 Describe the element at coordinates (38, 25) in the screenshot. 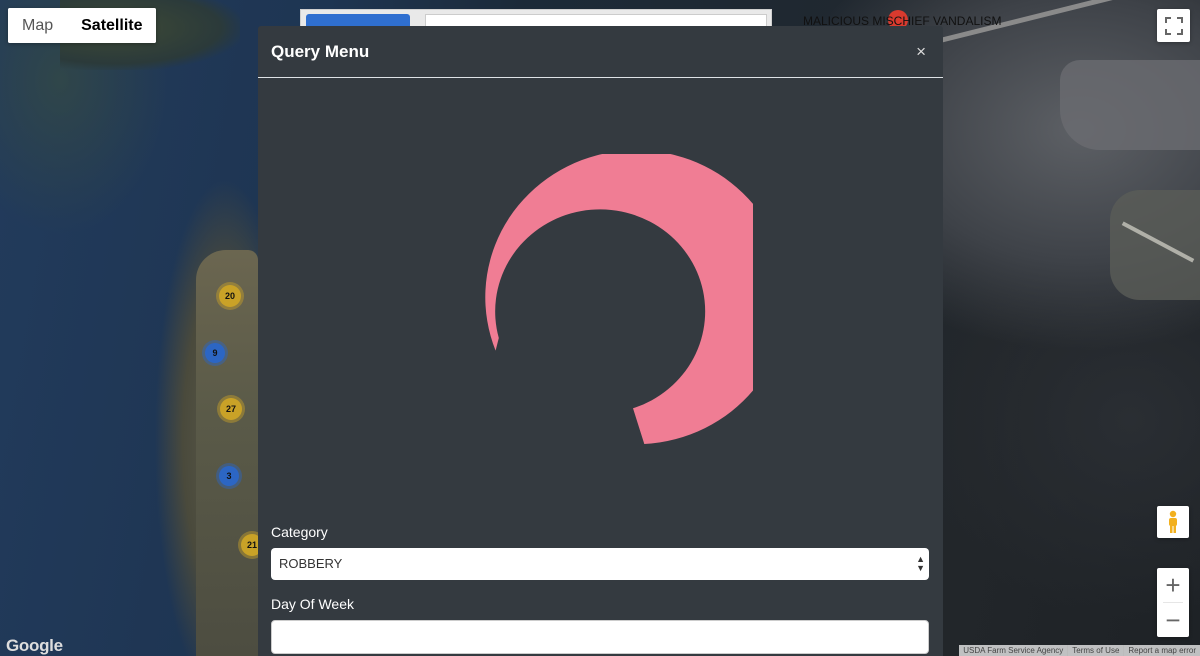

I see `map-type-map-button: Map` at that location.